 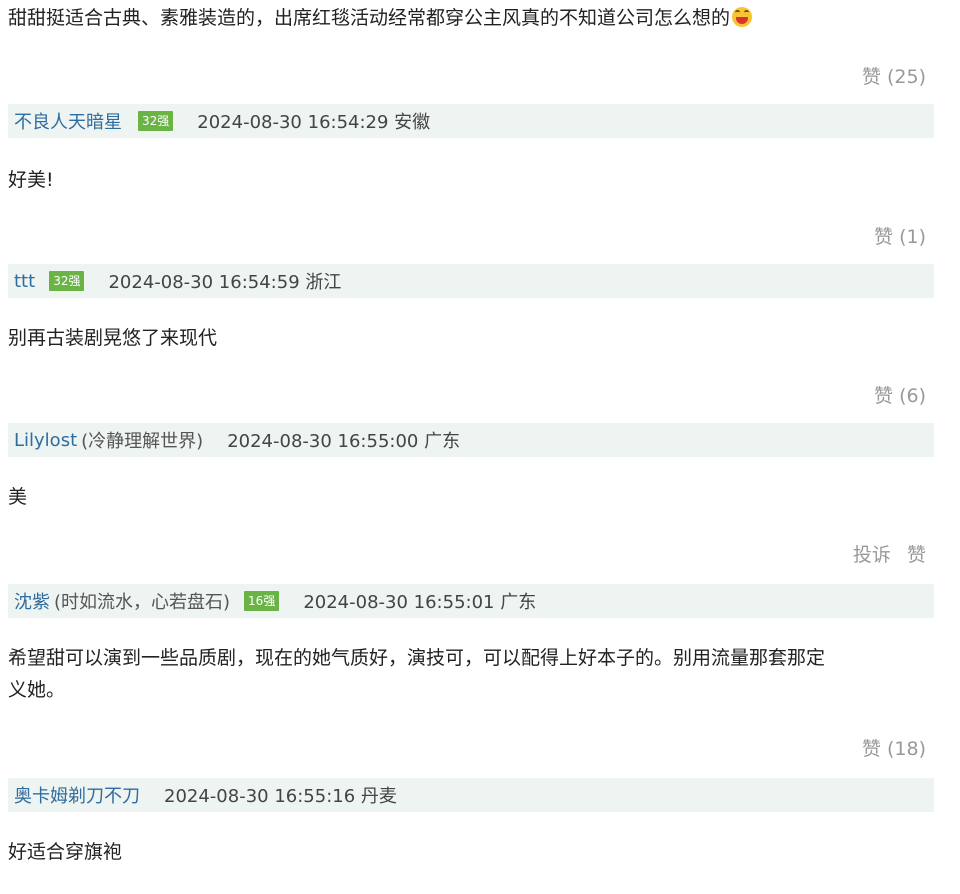 I want to click on username-link: Lilylost, so click(x=45, y=440).